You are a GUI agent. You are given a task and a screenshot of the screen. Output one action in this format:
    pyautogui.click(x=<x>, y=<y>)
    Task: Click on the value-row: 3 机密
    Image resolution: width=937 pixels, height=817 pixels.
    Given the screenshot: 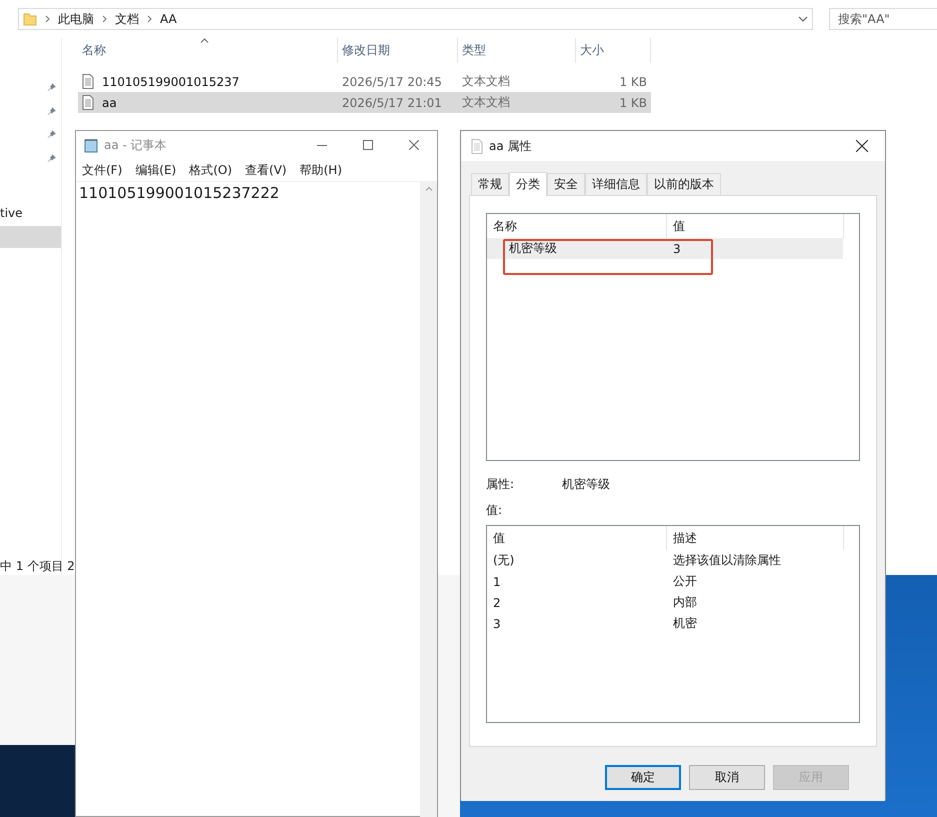 What is the action you would take?
    pyautogui.click(x=665, y=623)
    